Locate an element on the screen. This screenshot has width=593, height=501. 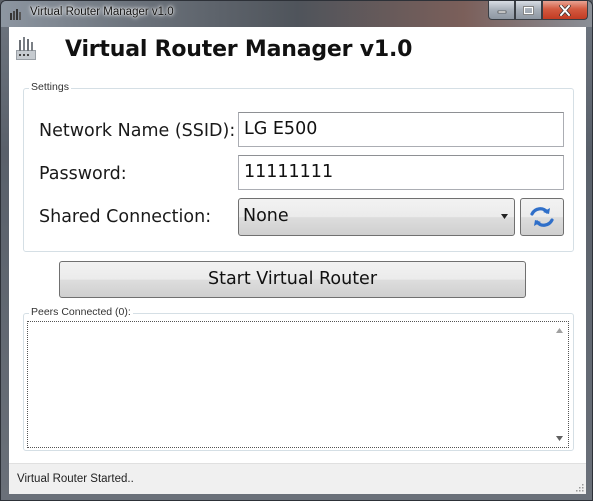
status-bar: Virtual Router Started.. is located at coordinates (297, 478).